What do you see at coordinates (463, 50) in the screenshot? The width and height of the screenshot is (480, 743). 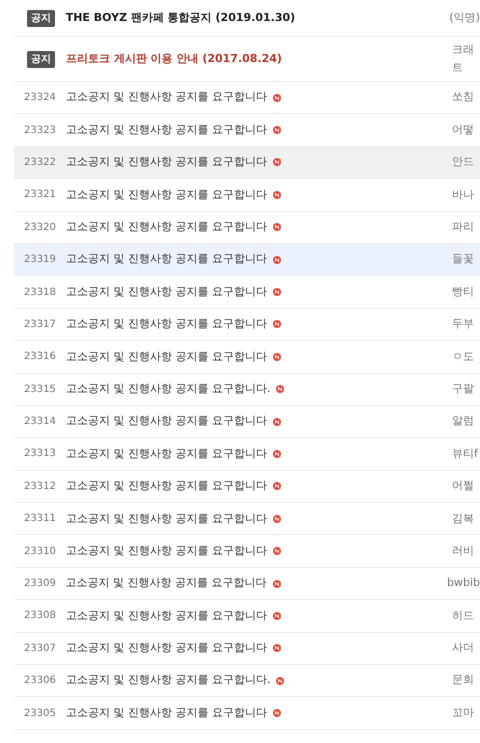 I see `author-name: 크래` at bounding box center [463, 50].